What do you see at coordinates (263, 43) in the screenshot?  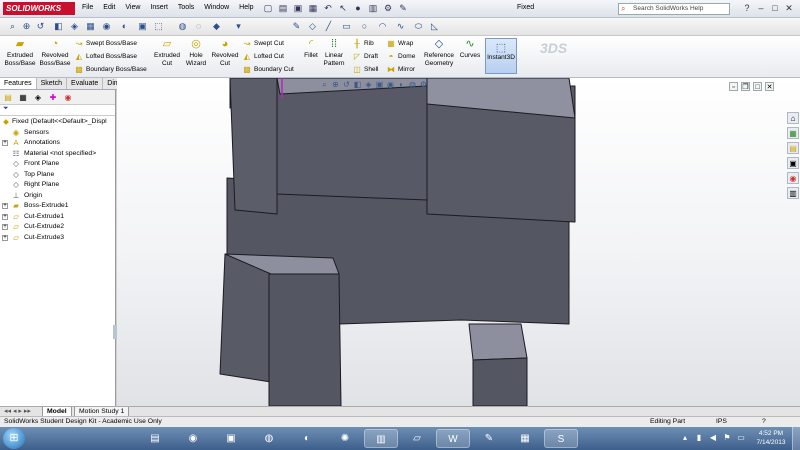 I see `swept-cut-button: ↝ Swept Cut` at bounding box center [263, 43].